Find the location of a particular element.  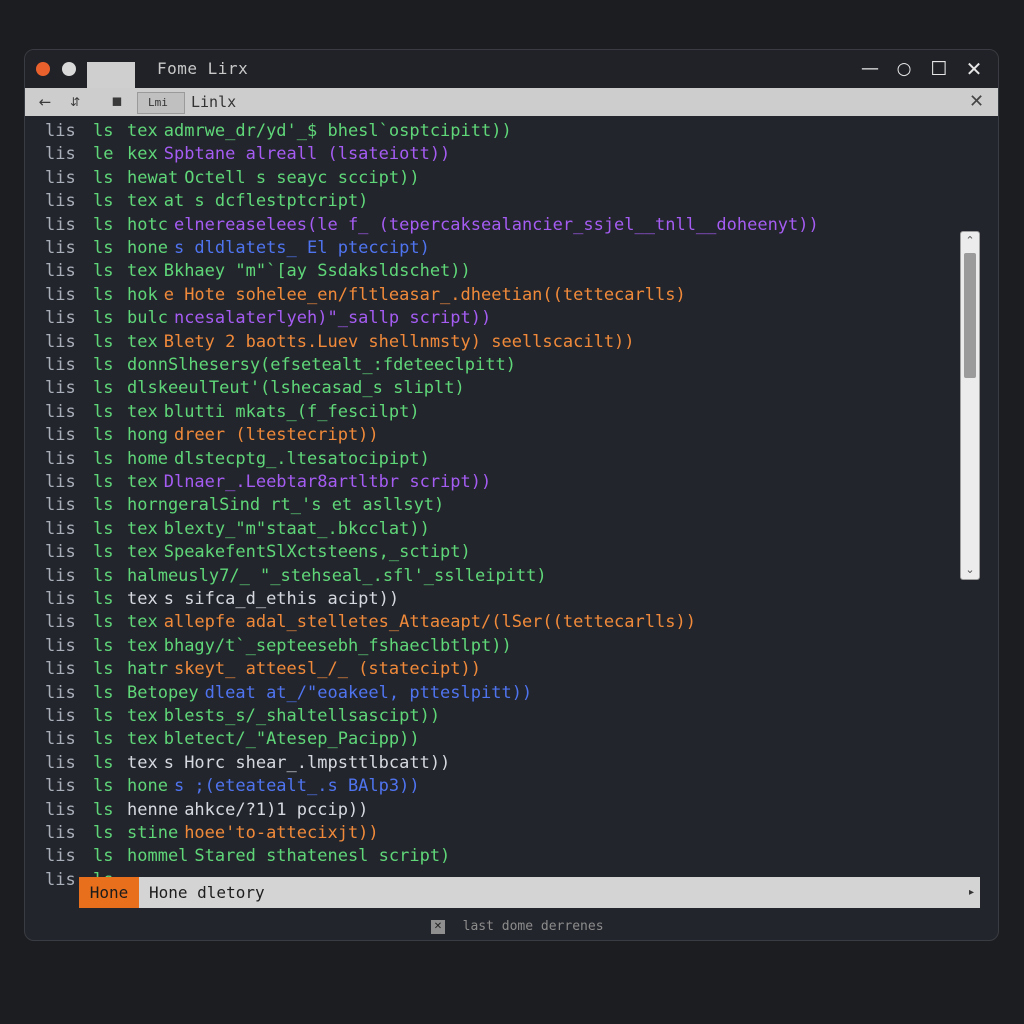

line-argument: kex is located at coordinates (142, 154).